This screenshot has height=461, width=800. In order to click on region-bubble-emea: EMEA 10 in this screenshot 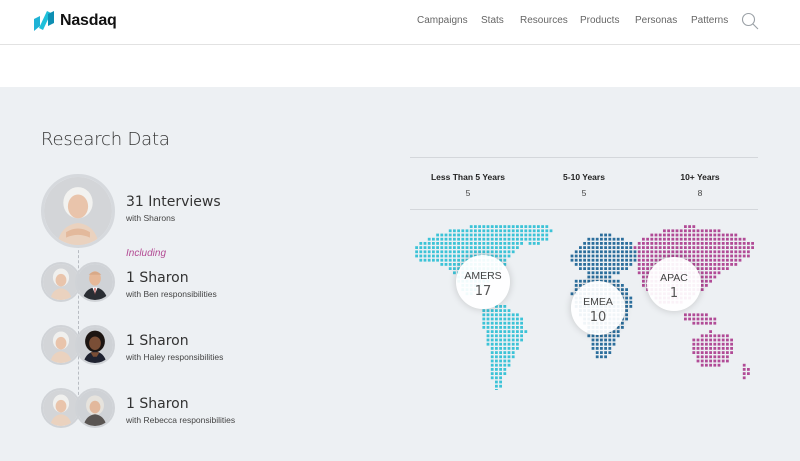, I will do `click(598, 308)`.